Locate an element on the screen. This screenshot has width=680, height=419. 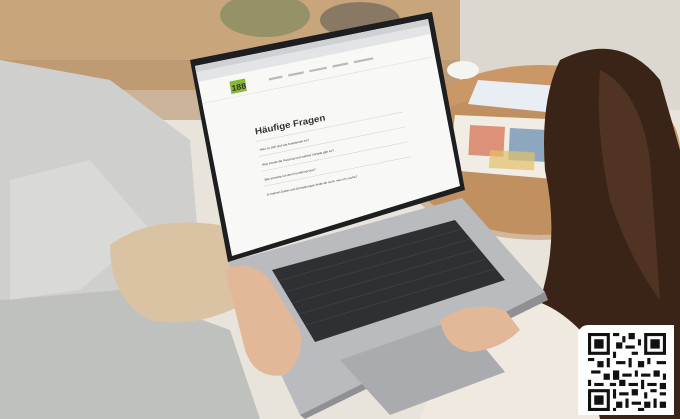
qr-code-box is located at coordinates (626, 370).